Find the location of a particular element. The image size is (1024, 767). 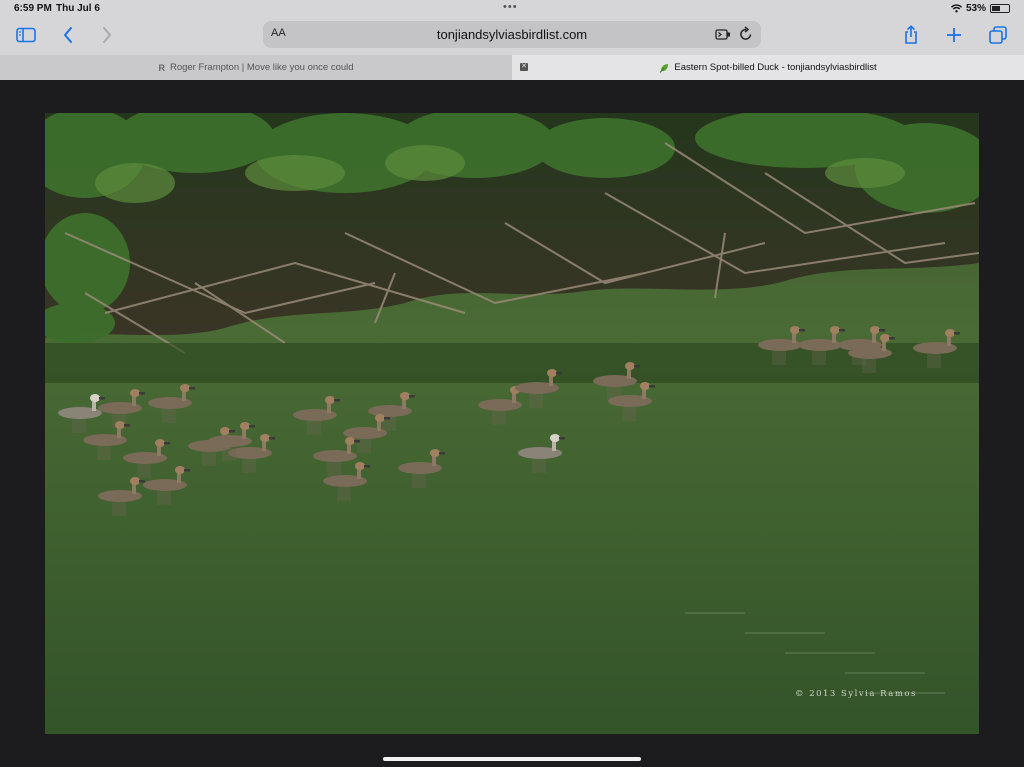

chevron-right-icon is located at coordinates (107, 35).